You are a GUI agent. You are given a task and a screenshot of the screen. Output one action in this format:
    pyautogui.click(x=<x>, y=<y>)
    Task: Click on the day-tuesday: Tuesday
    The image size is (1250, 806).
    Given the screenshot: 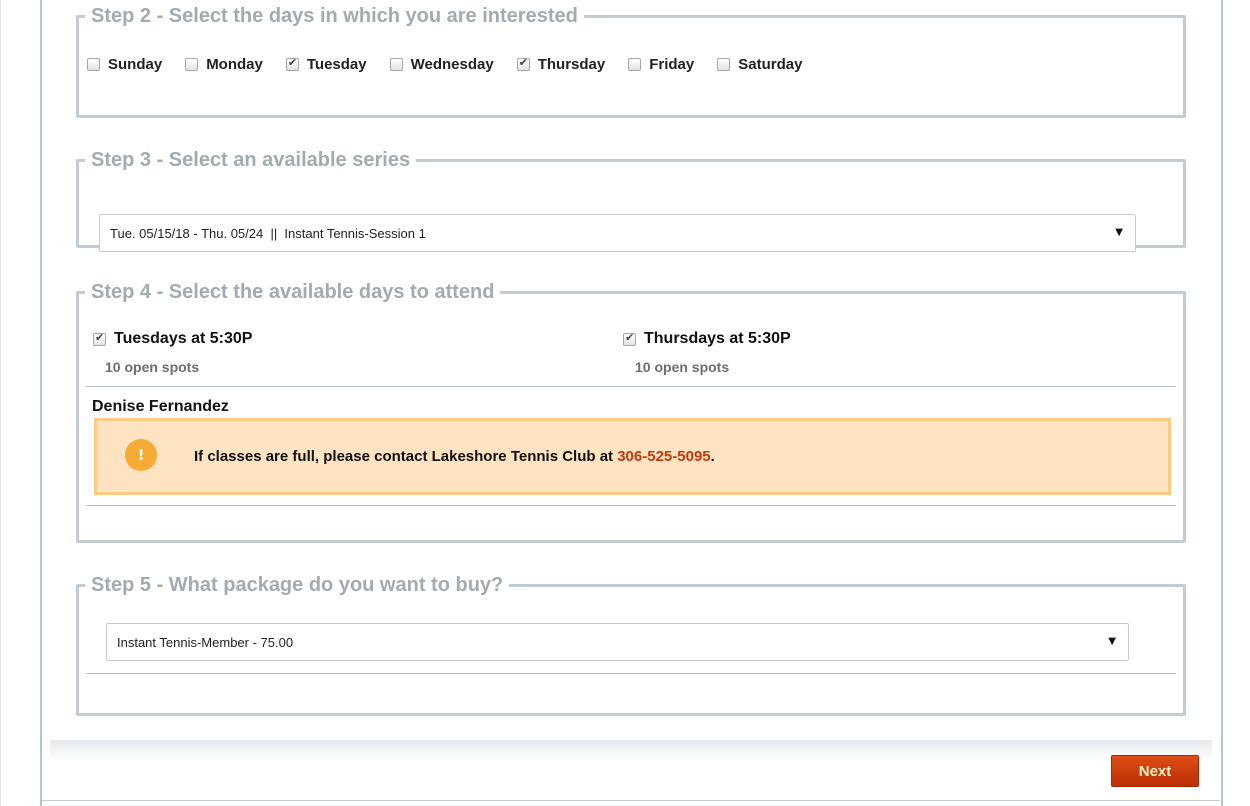 What is the action you would take?
    pyautogui.click(x=326, y=64)
    